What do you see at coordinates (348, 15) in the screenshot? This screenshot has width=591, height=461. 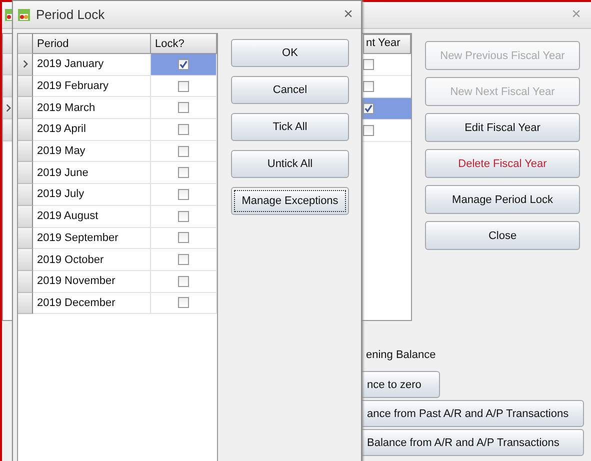 I see `close-button: ×` at bounding box center [348, 15].